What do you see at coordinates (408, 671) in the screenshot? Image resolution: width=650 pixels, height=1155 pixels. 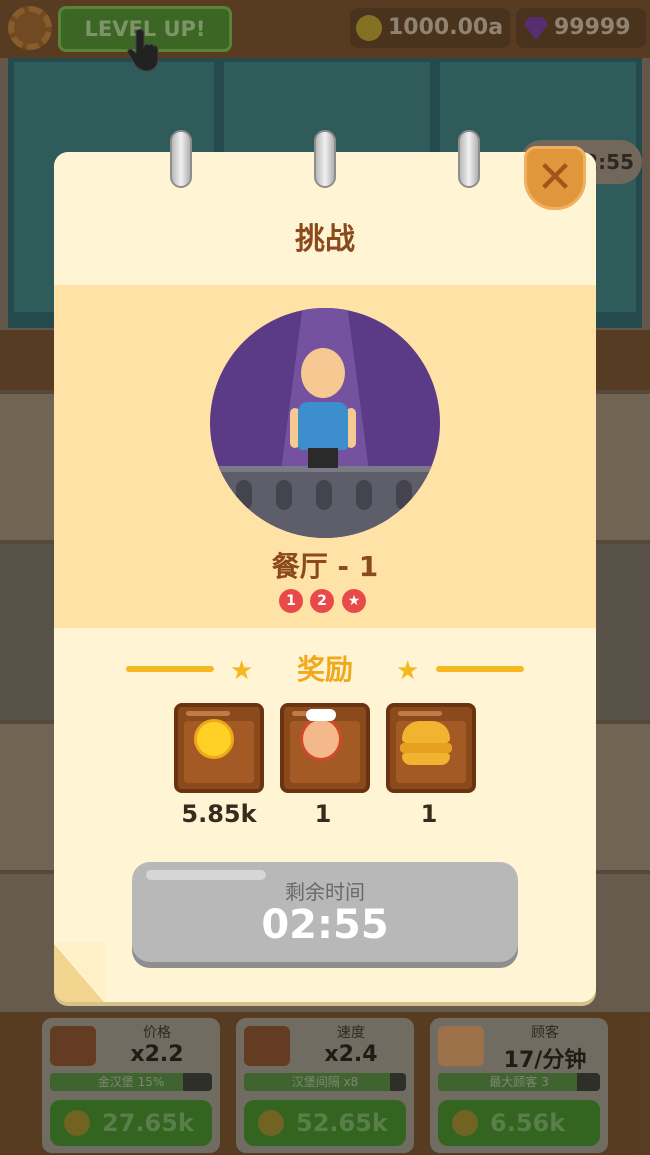 I see `star-icon: ★` at bounding box center [408, 671].